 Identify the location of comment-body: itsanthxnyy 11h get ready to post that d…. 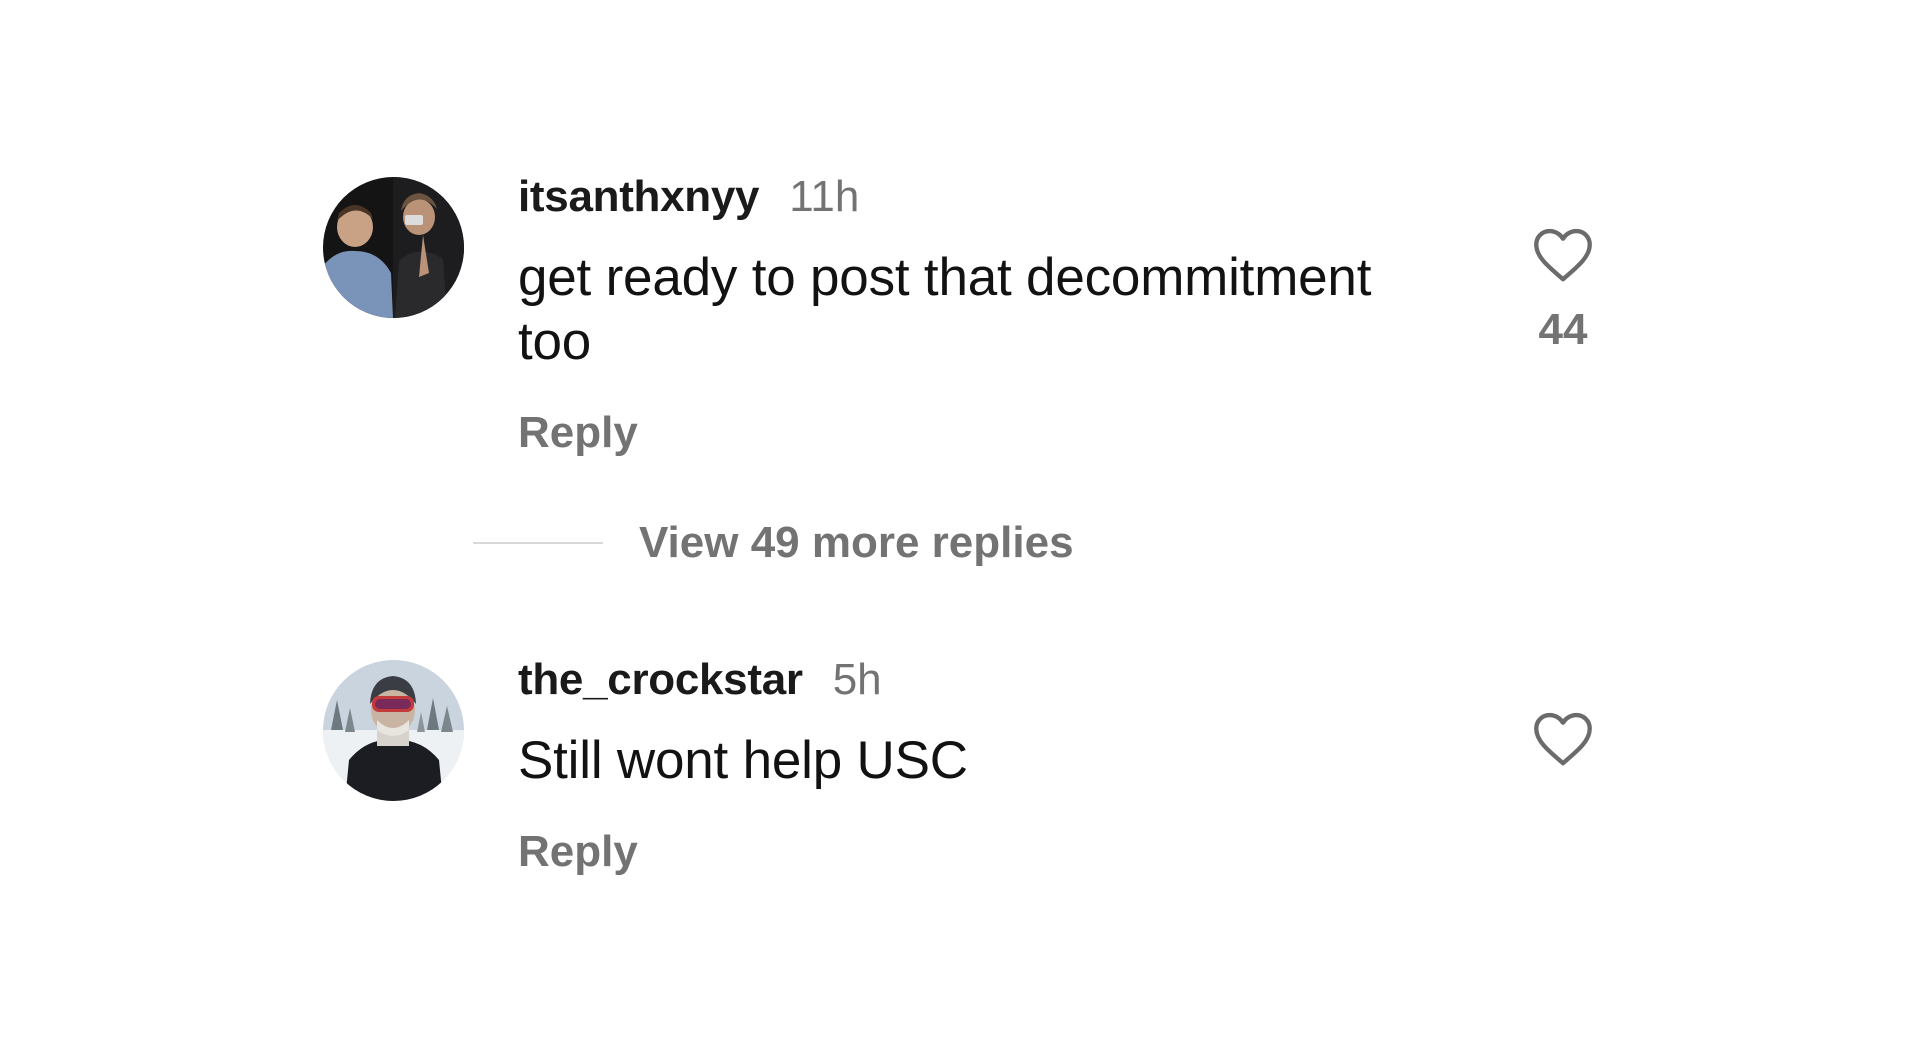
(978, 315).